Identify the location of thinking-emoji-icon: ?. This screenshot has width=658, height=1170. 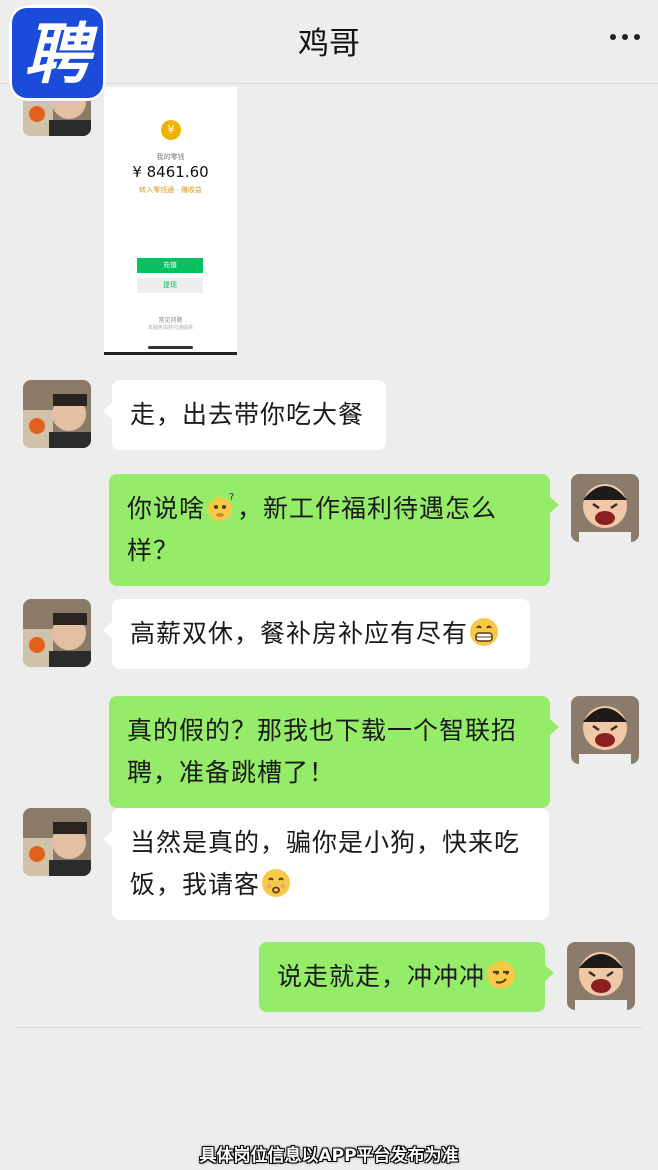
(221, 506).